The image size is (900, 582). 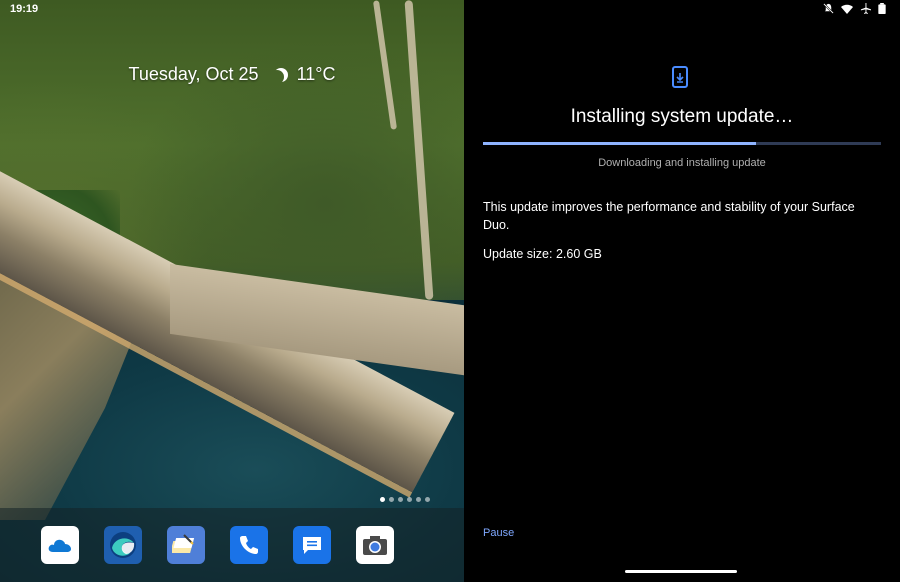 What do you see at coordinates (828, 8) in the screenshot?
I see `notifications-off-icon` at bounding box center [828, 8].